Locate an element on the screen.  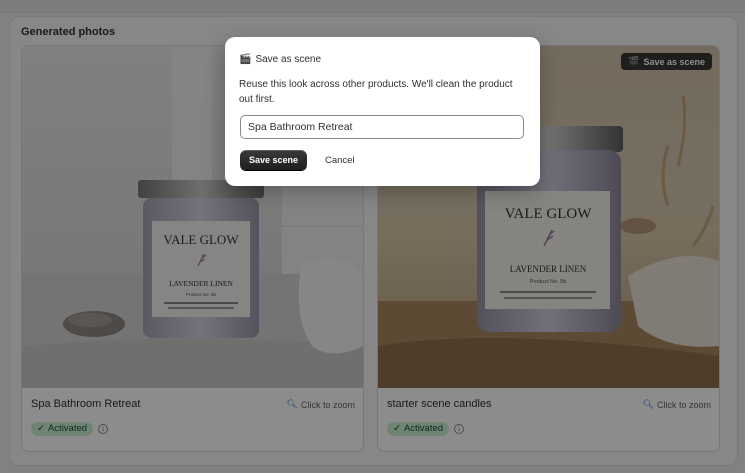
modal-title: 🎬 Save as scene is located at coordinates (280, 59).